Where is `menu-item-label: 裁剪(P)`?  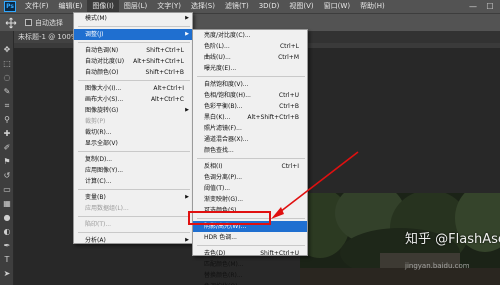 menu-item-label: 裁剪(P) is located at coordinates (95, 121).